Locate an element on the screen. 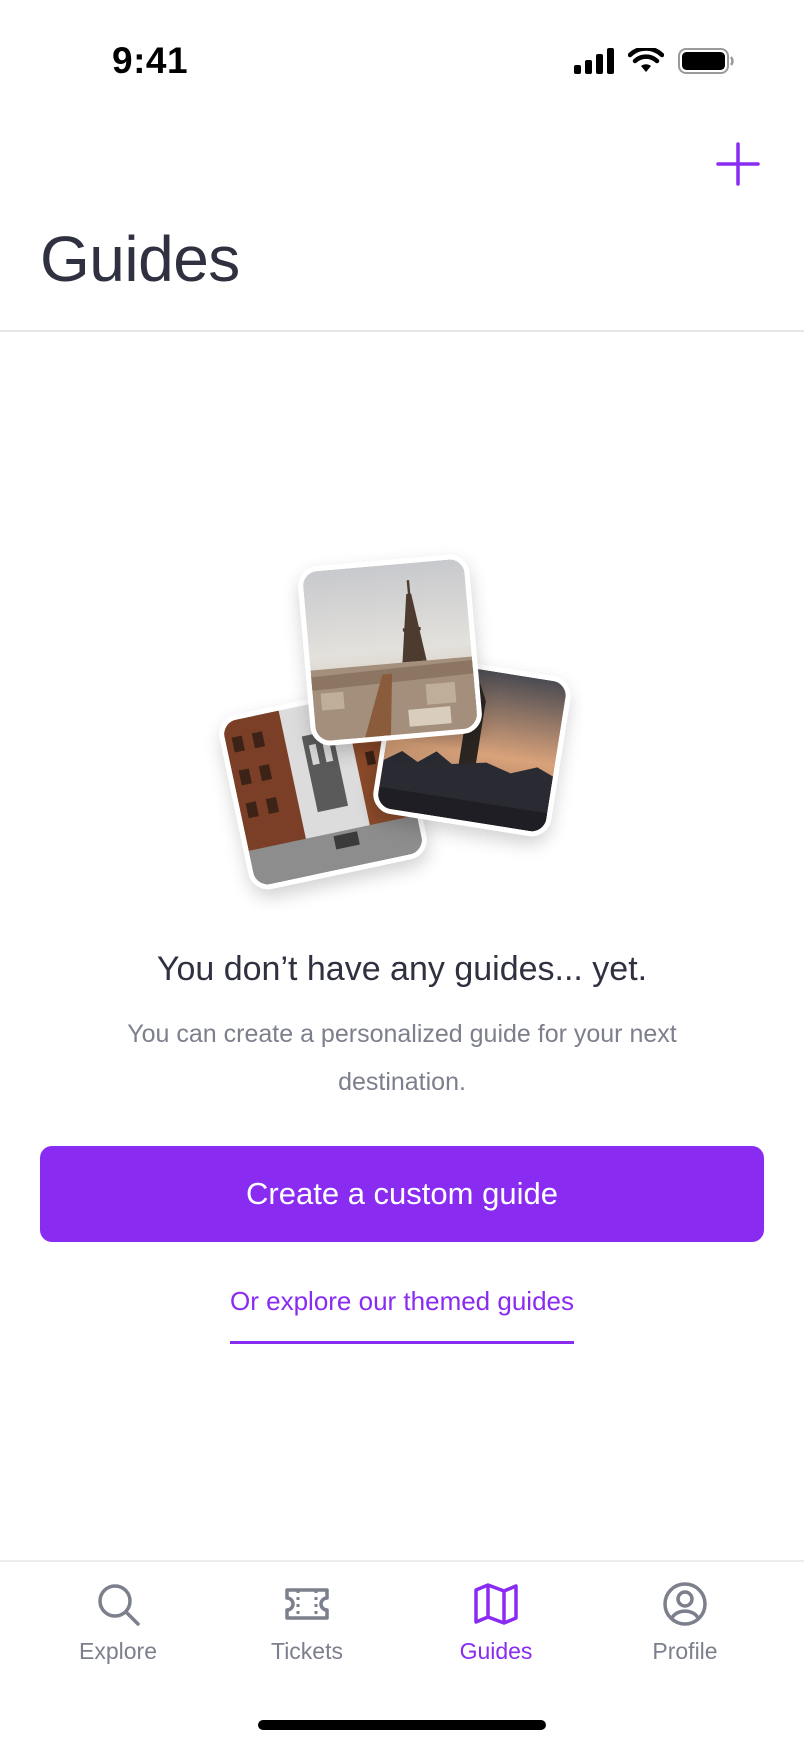 The width and height of the screenshot is (804, 1748). explore-themed-guides-link: Or explore our themed guides is located at coordinates (402, 1315).